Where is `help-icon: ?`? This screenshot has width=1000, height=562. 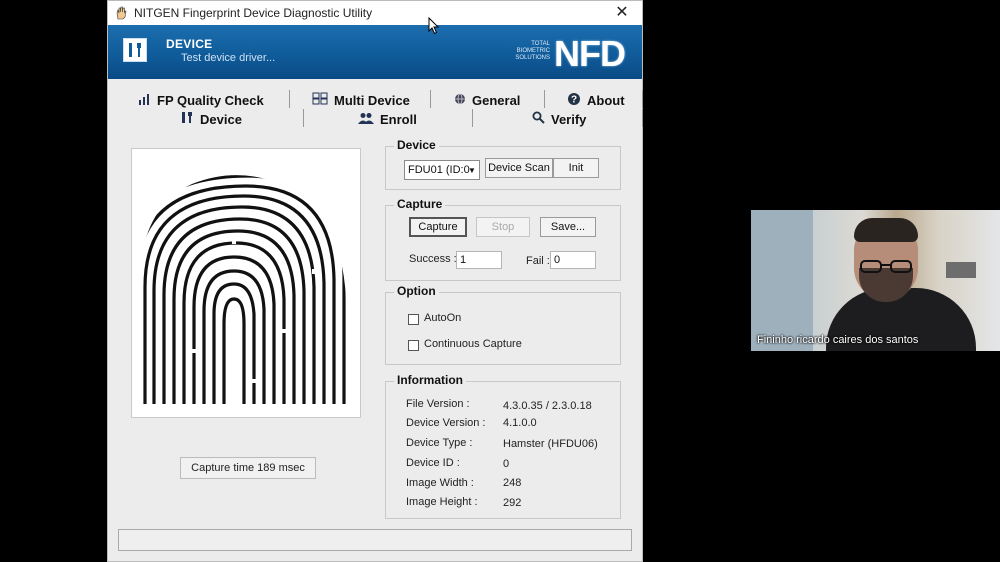
help-icon: ? is located at coordinates (574, 100).